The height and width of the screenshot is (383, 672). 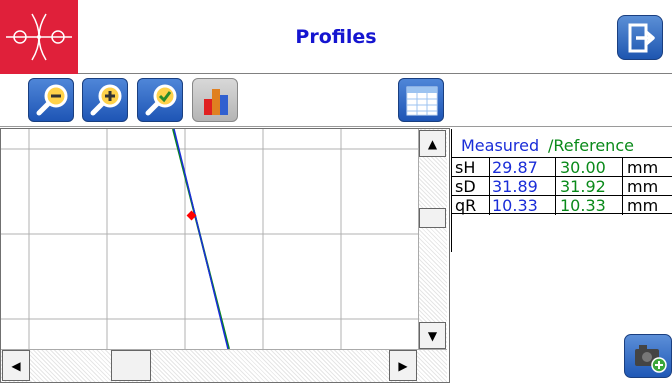 What do you see at coordinates (515, 205) in the screenshot?
I see `measured-value: 10.33` at bounding box center [515, 205].